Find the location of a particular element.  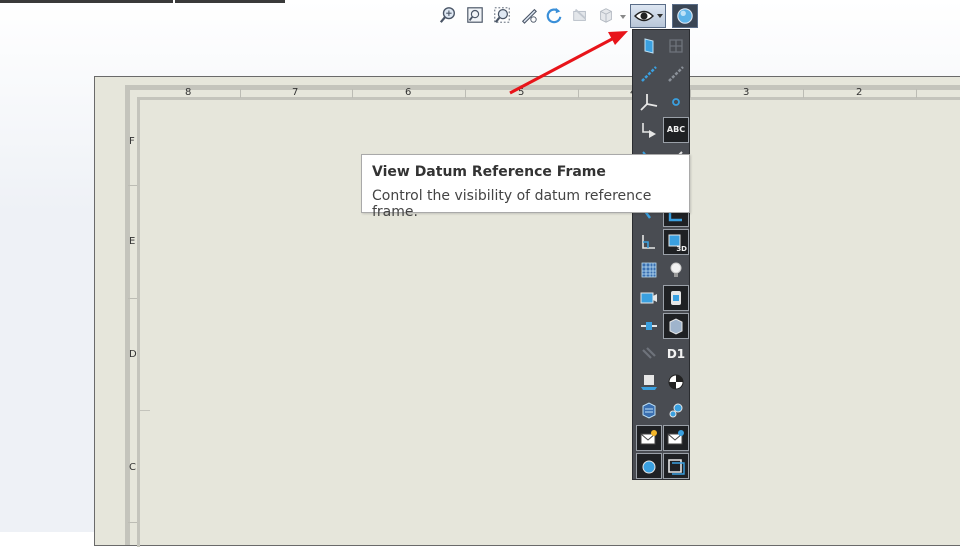

zoom-to-area-button is located at coordinates (475, 15).